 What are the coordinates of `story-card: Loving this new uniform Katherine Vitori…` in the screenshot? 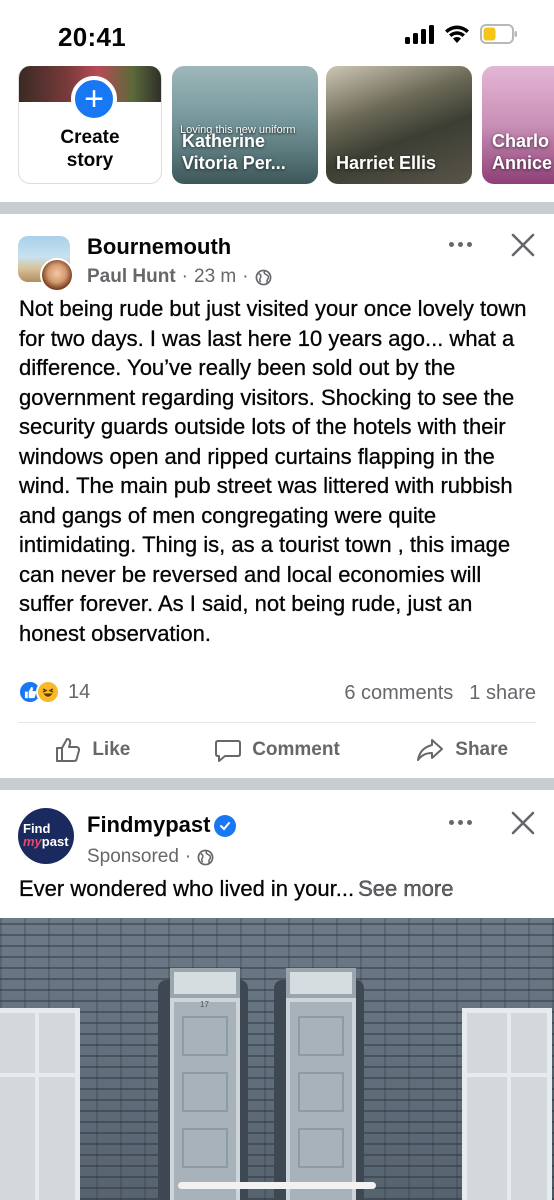 It's located at (245, 125).